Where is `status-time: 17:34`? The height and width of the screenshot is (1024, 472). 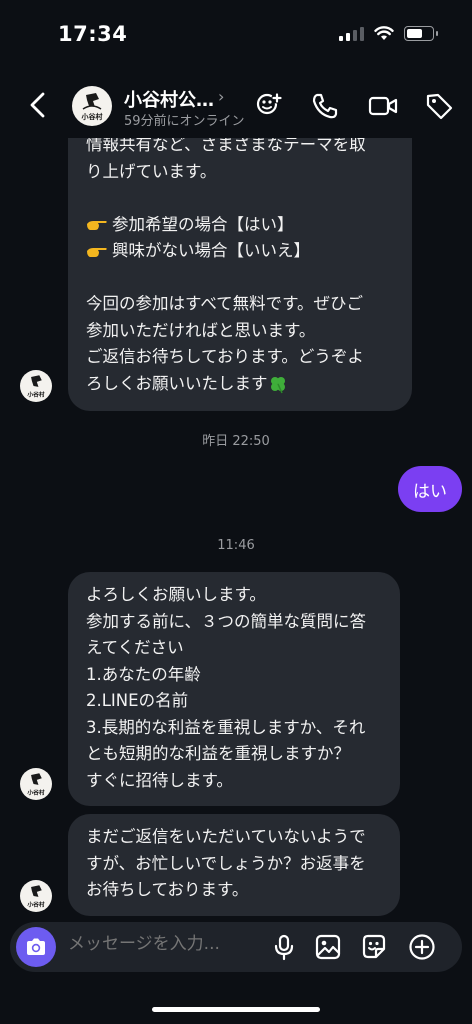
status-time: 17:34 is located at coordinates (93, 34).